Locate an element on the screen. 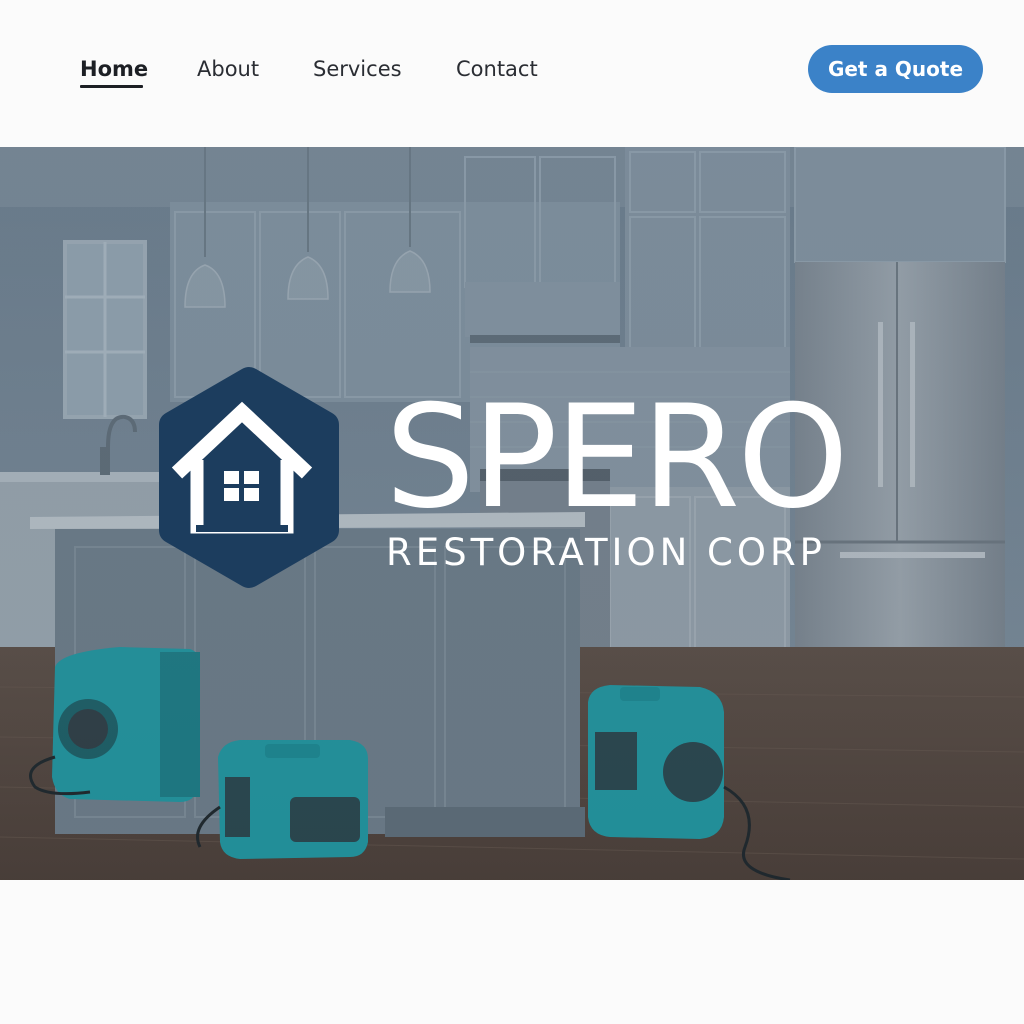 The width and height of the screenshot is (1024, 1024). brand-tagline: RESTORATION CORP is located at coordinates (606, 552).